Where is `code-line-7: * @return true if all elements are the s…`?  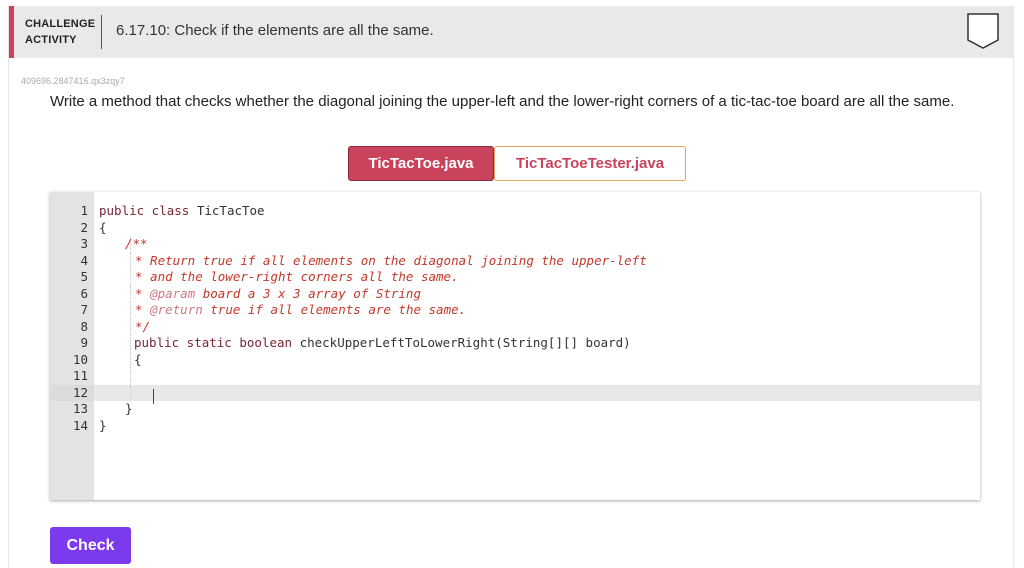 code-line-7: * @return true if all elements are the s… is located at coordinates (300, 310).